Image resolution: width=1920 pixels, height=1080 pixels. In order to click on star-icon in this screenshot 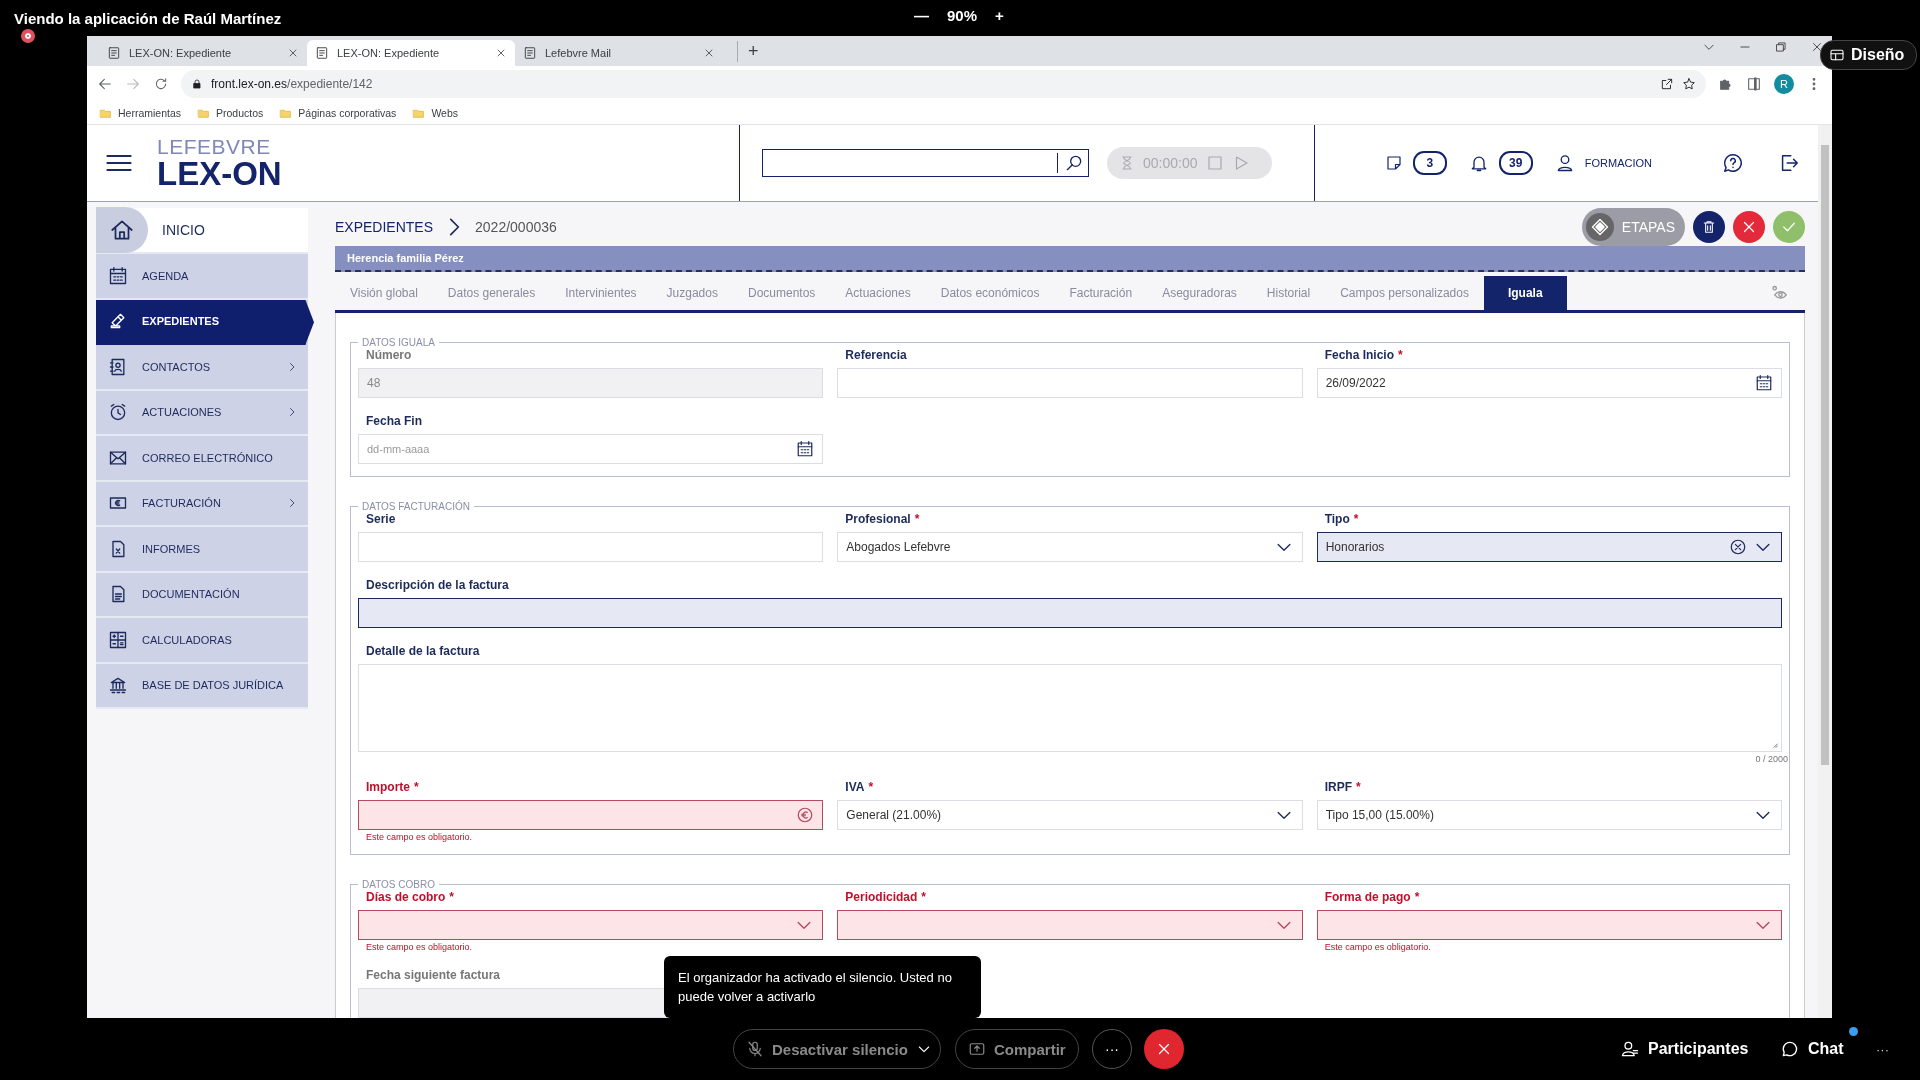, I will do `click(1689, 84)`.